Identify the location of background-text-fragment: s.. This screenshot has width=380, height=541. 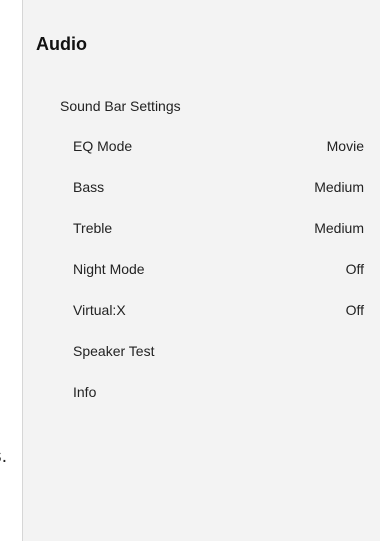
(4, 456).